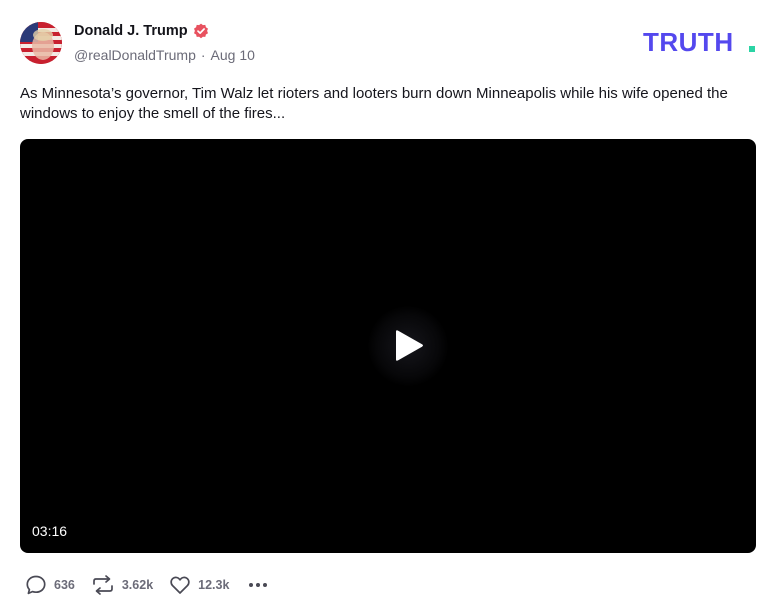 The image size is (777, 615). I want to click on retruth-button: 3.62k, so click(122, 585).